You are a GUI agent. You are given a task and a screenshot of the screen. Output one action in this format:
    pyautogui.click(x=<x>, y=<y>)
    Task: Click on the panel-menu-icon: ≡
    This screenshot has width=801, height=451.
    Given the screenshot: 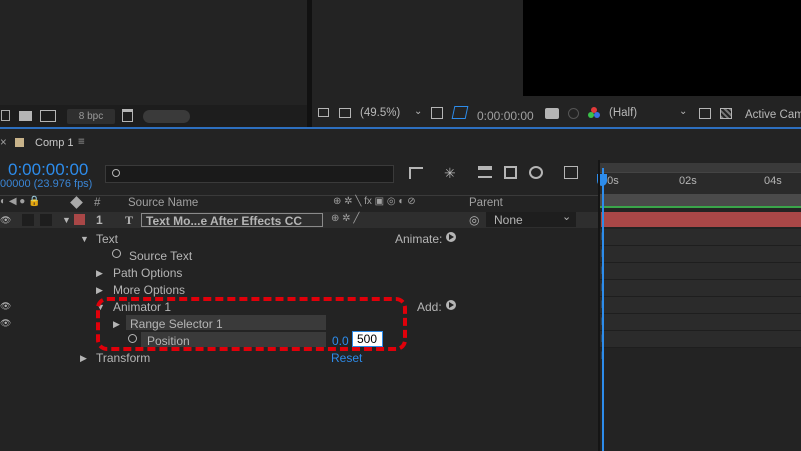 What is the action you would take?
    pyautogui.click(x=81, y=142)
    